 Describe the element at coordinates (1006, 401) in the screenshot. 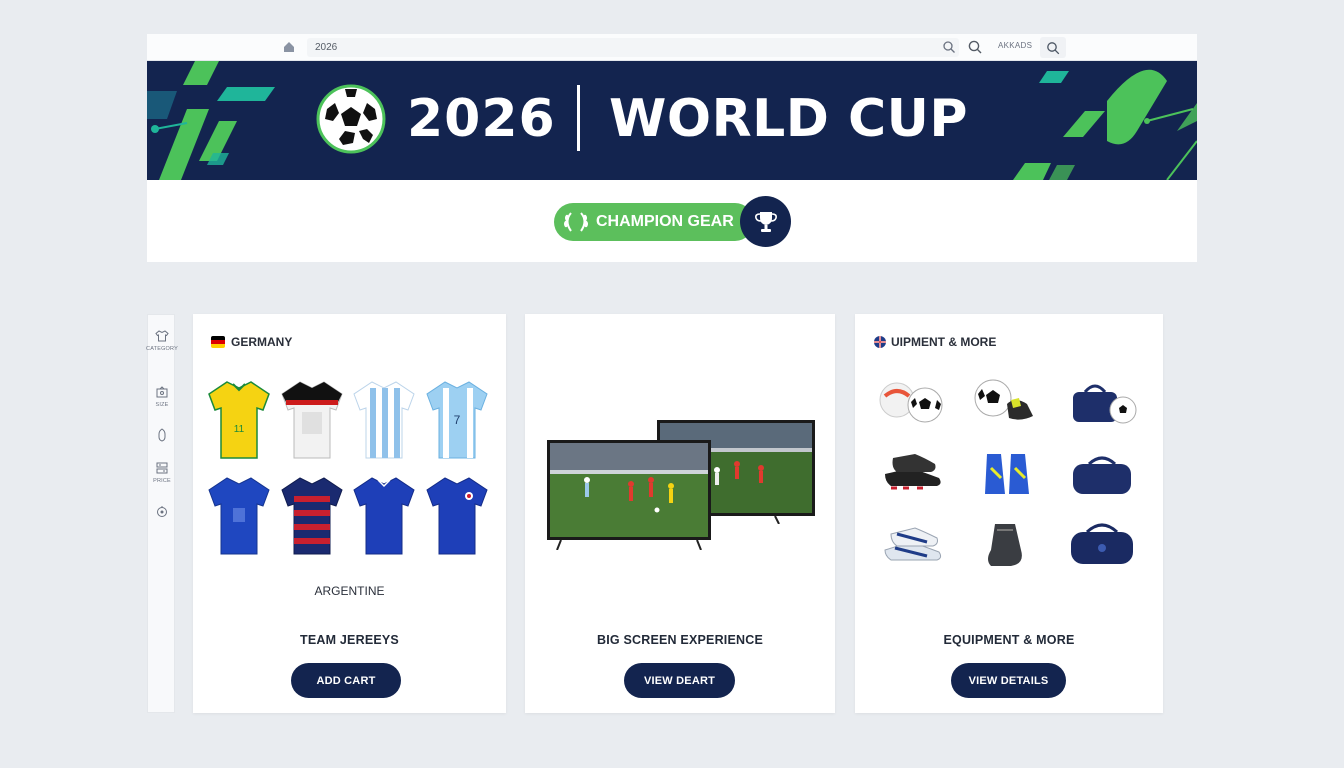

I see `ball-gloves-image` at that location.